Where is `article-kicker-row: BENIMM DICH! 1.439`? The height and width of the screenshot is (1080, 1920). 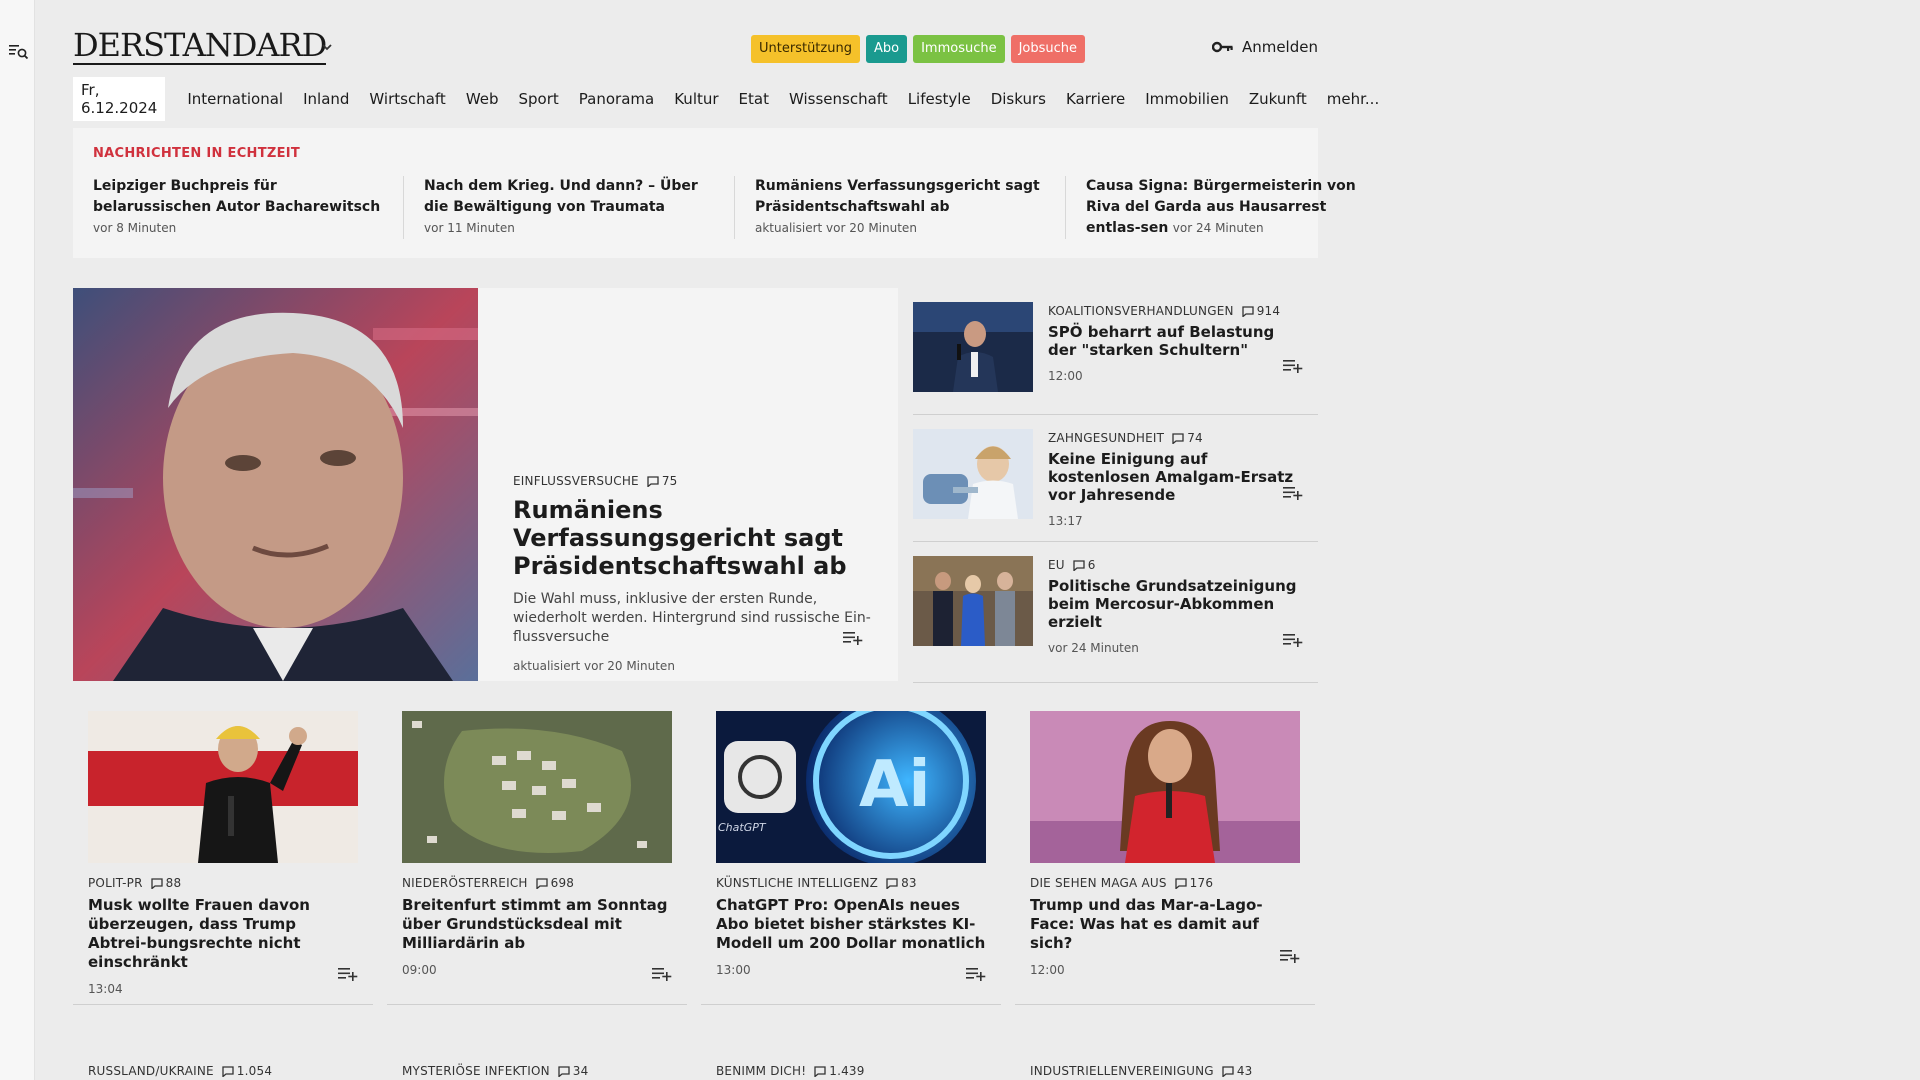
article-kicker-row: BENIMM DICH! 1.439 is located at coordinates (851, 1071).